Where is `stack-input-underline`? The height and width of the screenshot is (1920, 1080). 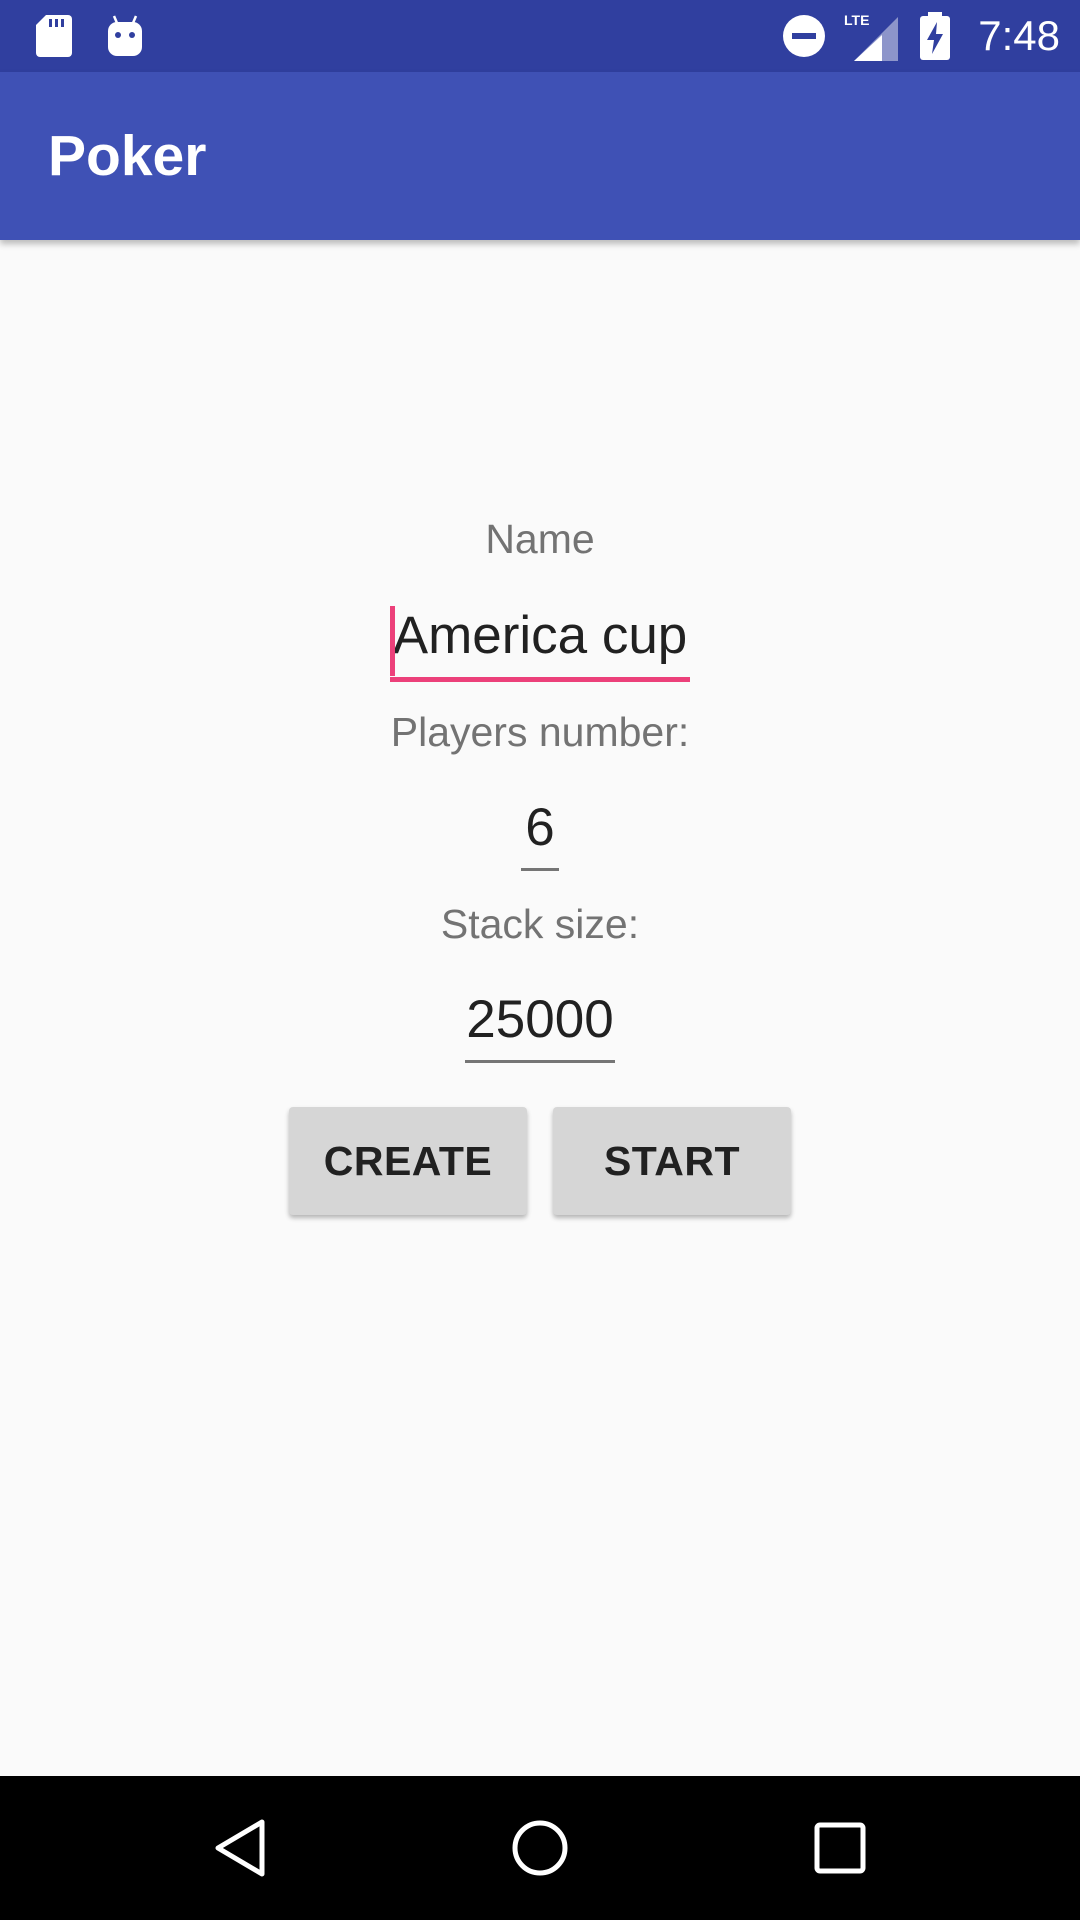 stack-input-underline is located at coordinates (540, 1061).